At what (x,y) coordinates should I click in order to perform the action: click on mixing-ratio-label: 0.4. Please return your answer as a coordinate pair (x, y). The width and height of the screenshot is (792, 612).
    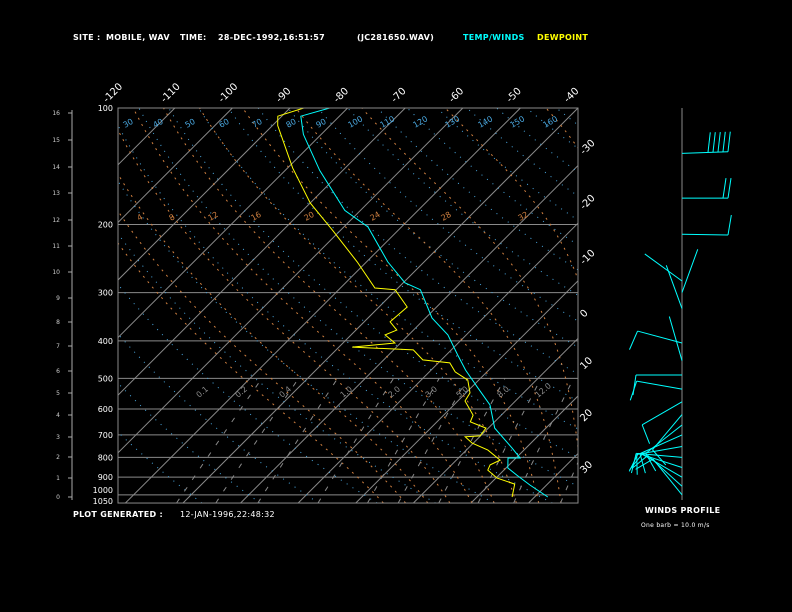
    Looking at the image, I should click on (286, 391).